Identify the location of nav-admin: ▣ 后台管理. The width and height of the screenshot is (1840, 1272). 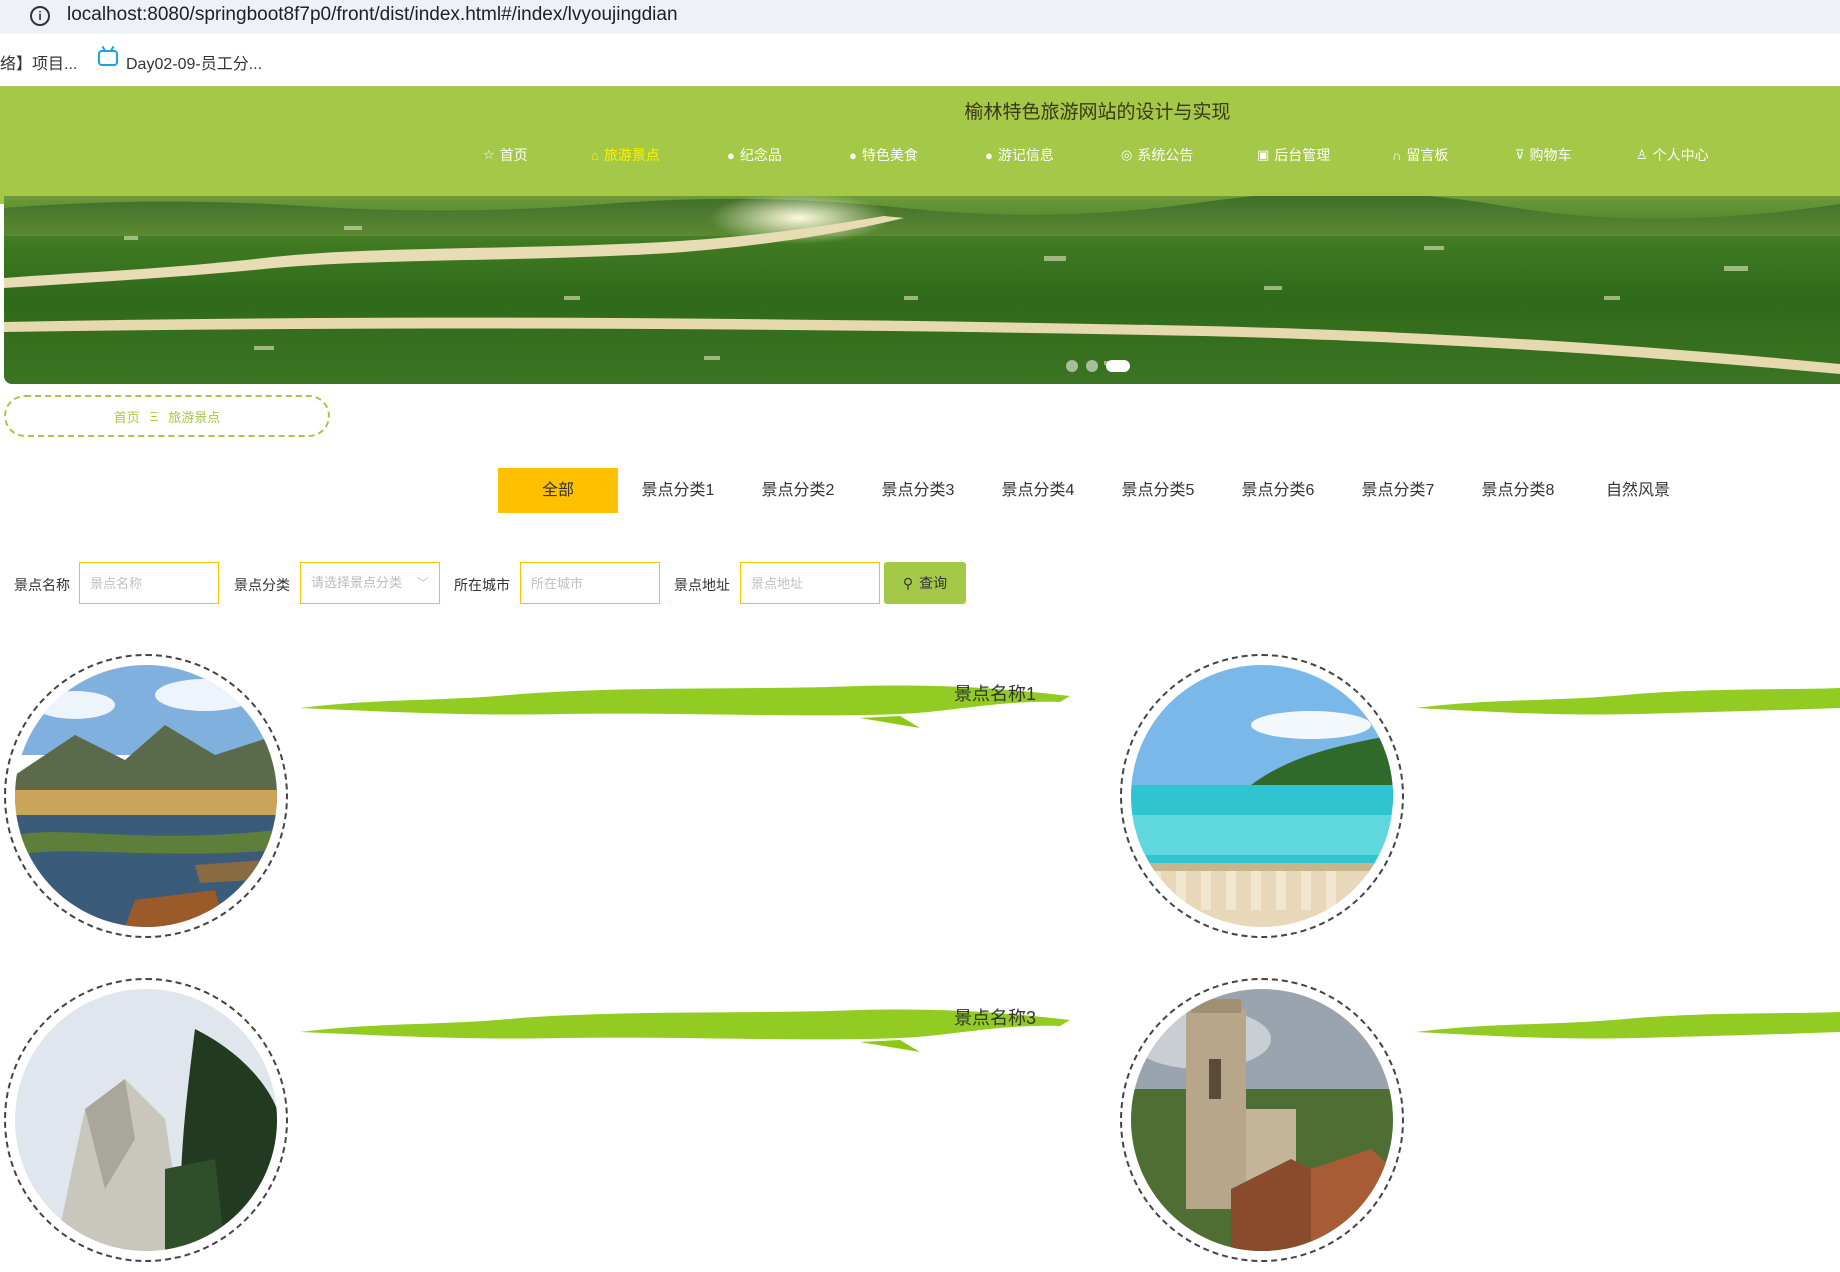
(1293, 155).